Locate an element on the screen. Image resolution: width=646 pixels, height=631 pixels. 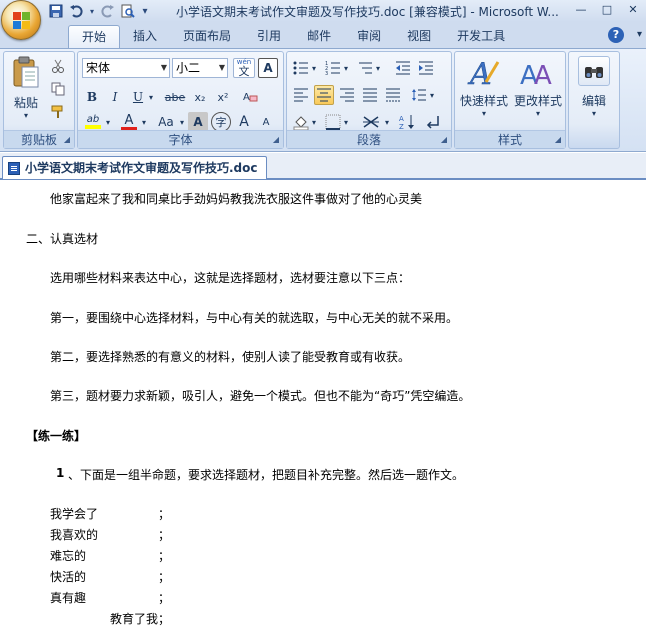
editing-group: 编辑 ▾ is located at coordinates (594, 100).